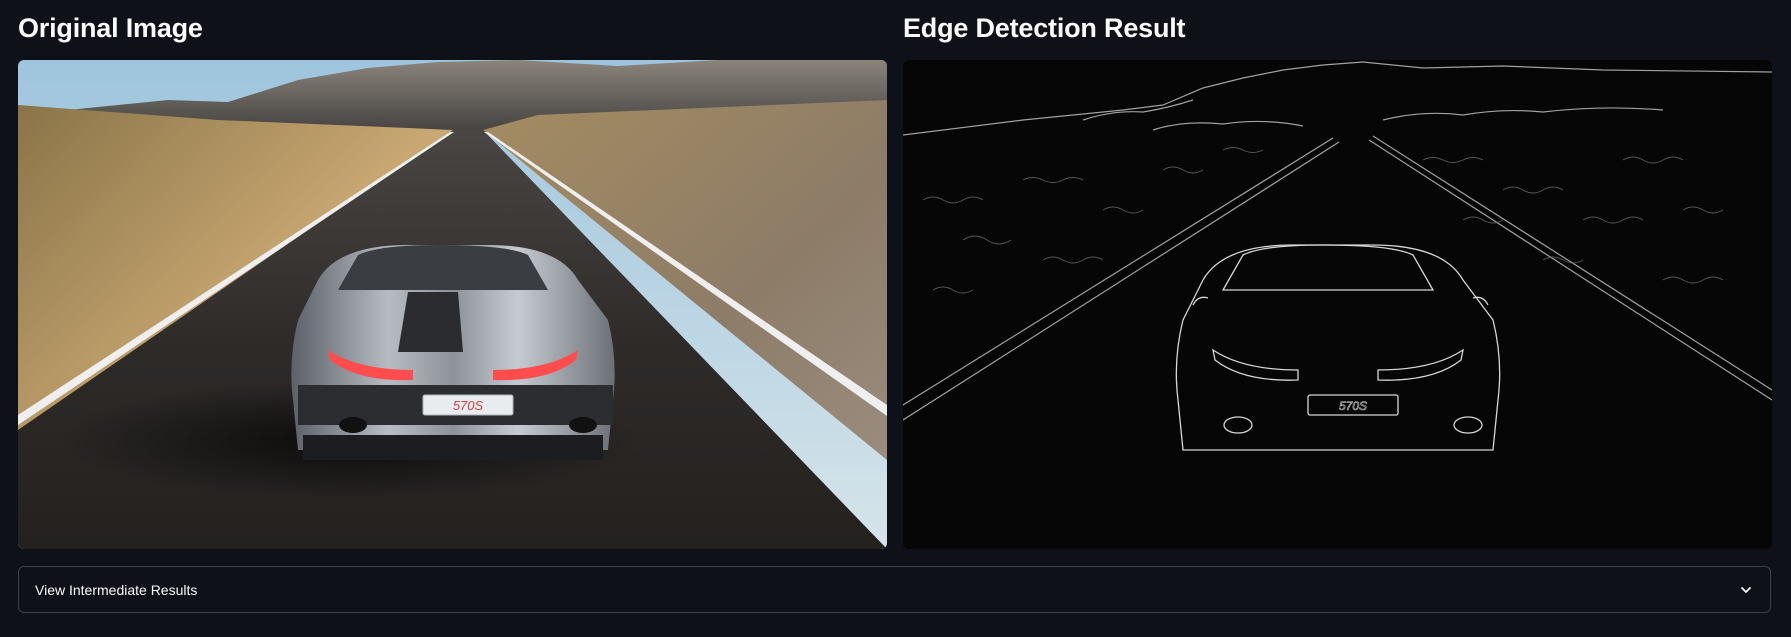  Describe the element at coordinates (1044, 28) in the screenshot. I see `edge-detection-heading: Edge Detection Result` at that location.